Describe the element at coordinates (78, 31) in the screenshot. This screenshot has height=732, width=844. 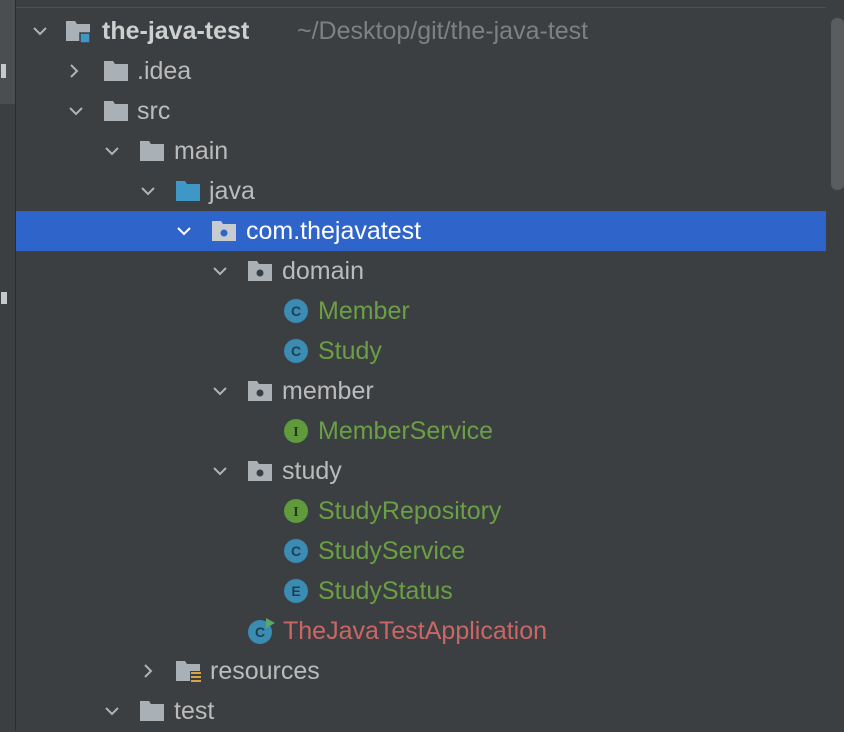
I see `module-folder-icon` at that location.